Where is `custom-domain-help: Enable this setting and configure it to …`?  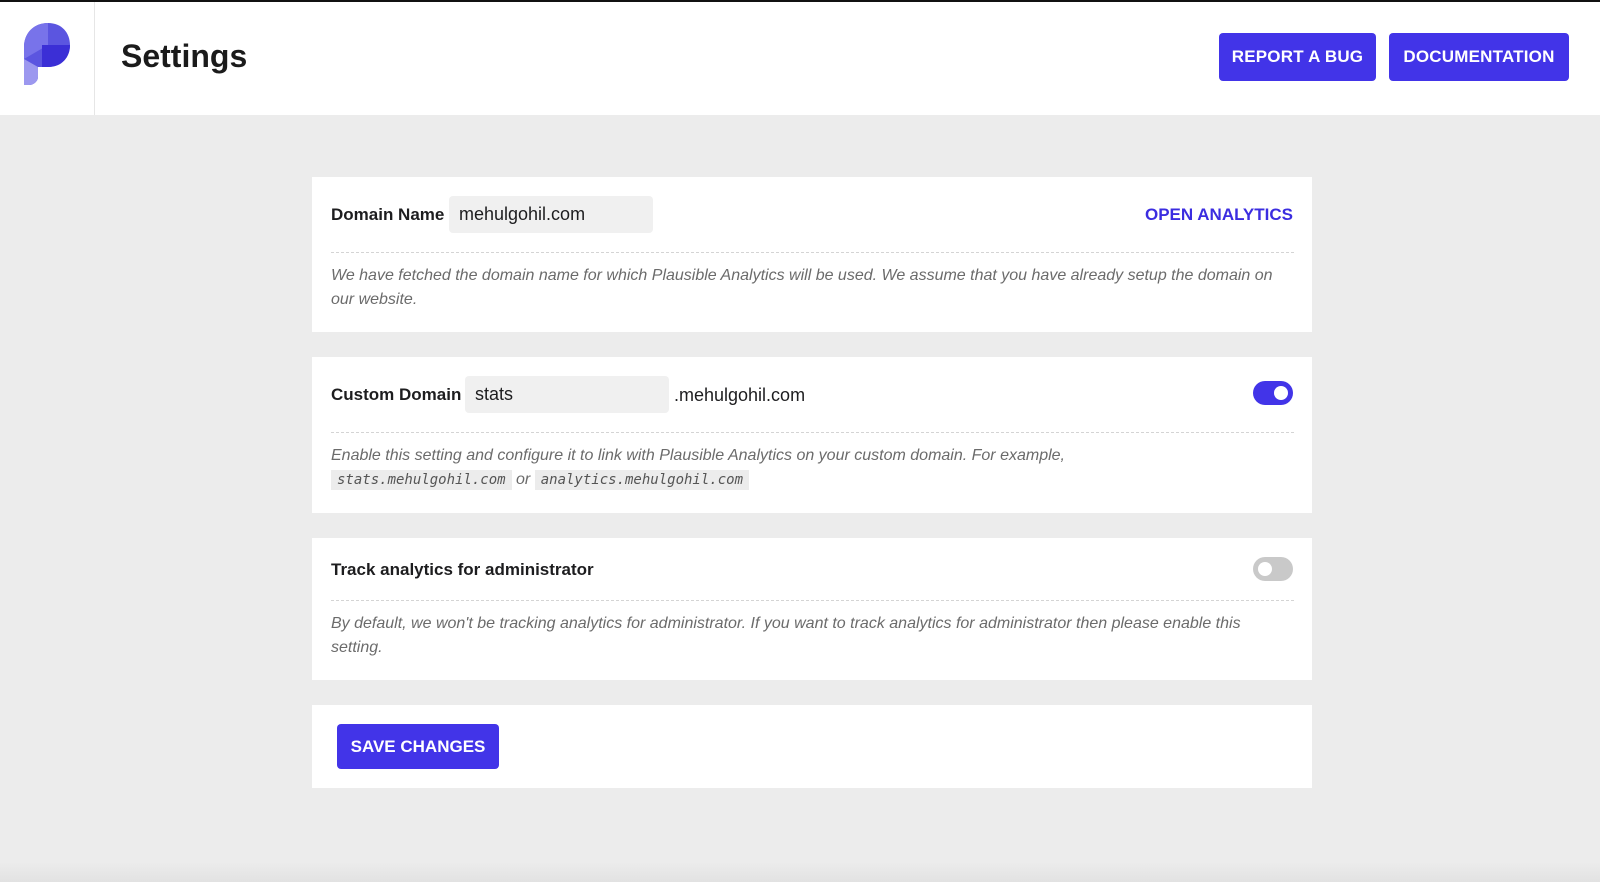 custom-domain-help: Enable this setting and configure it to … is located at coordinates (812, 468).